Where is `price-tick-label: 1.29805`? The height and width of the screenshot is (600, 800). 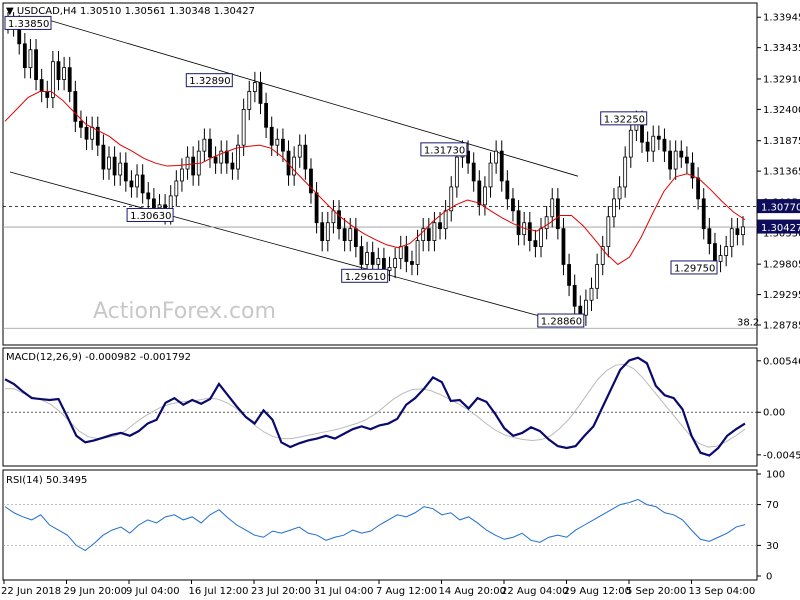
price-tick-label: 1.29805 is located at coordinates (781, 265).